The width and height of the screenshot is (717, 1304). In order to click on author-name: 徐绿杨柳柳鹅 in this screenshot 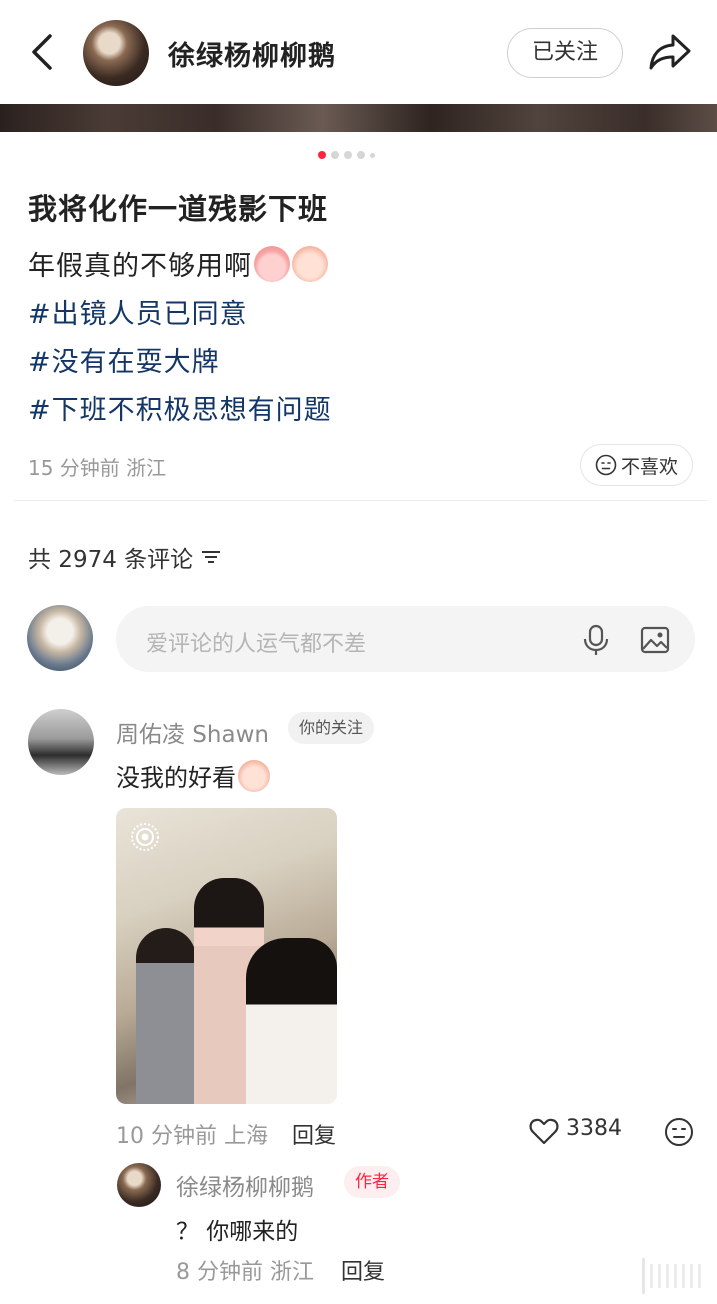, I will do `click(252, 53)`.